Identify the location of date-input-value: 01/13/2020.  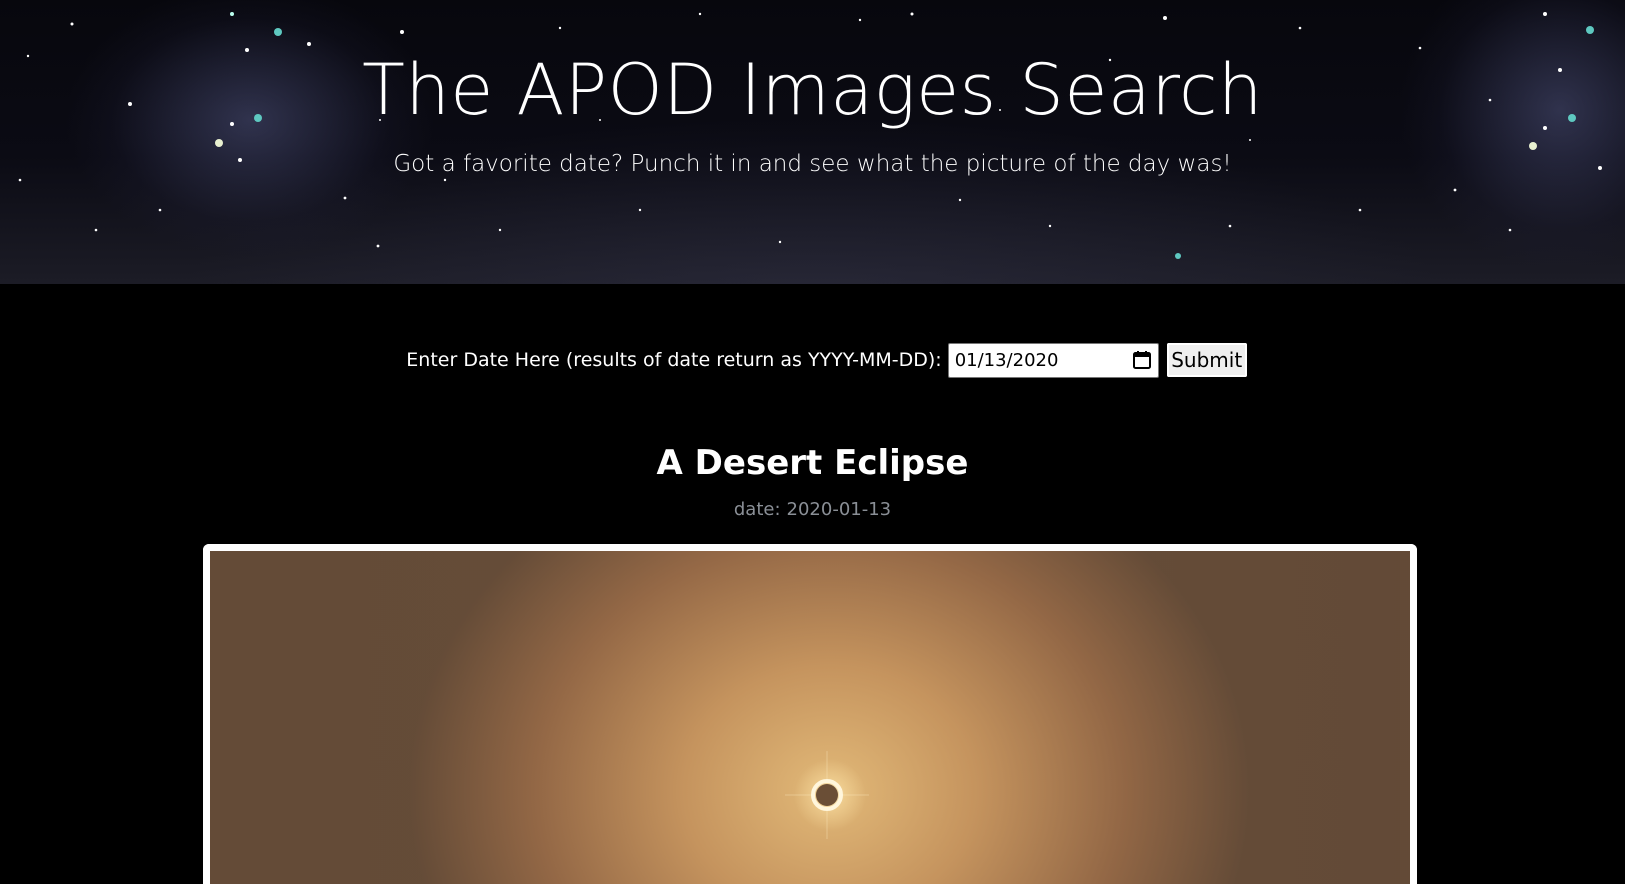
(1006, 360).